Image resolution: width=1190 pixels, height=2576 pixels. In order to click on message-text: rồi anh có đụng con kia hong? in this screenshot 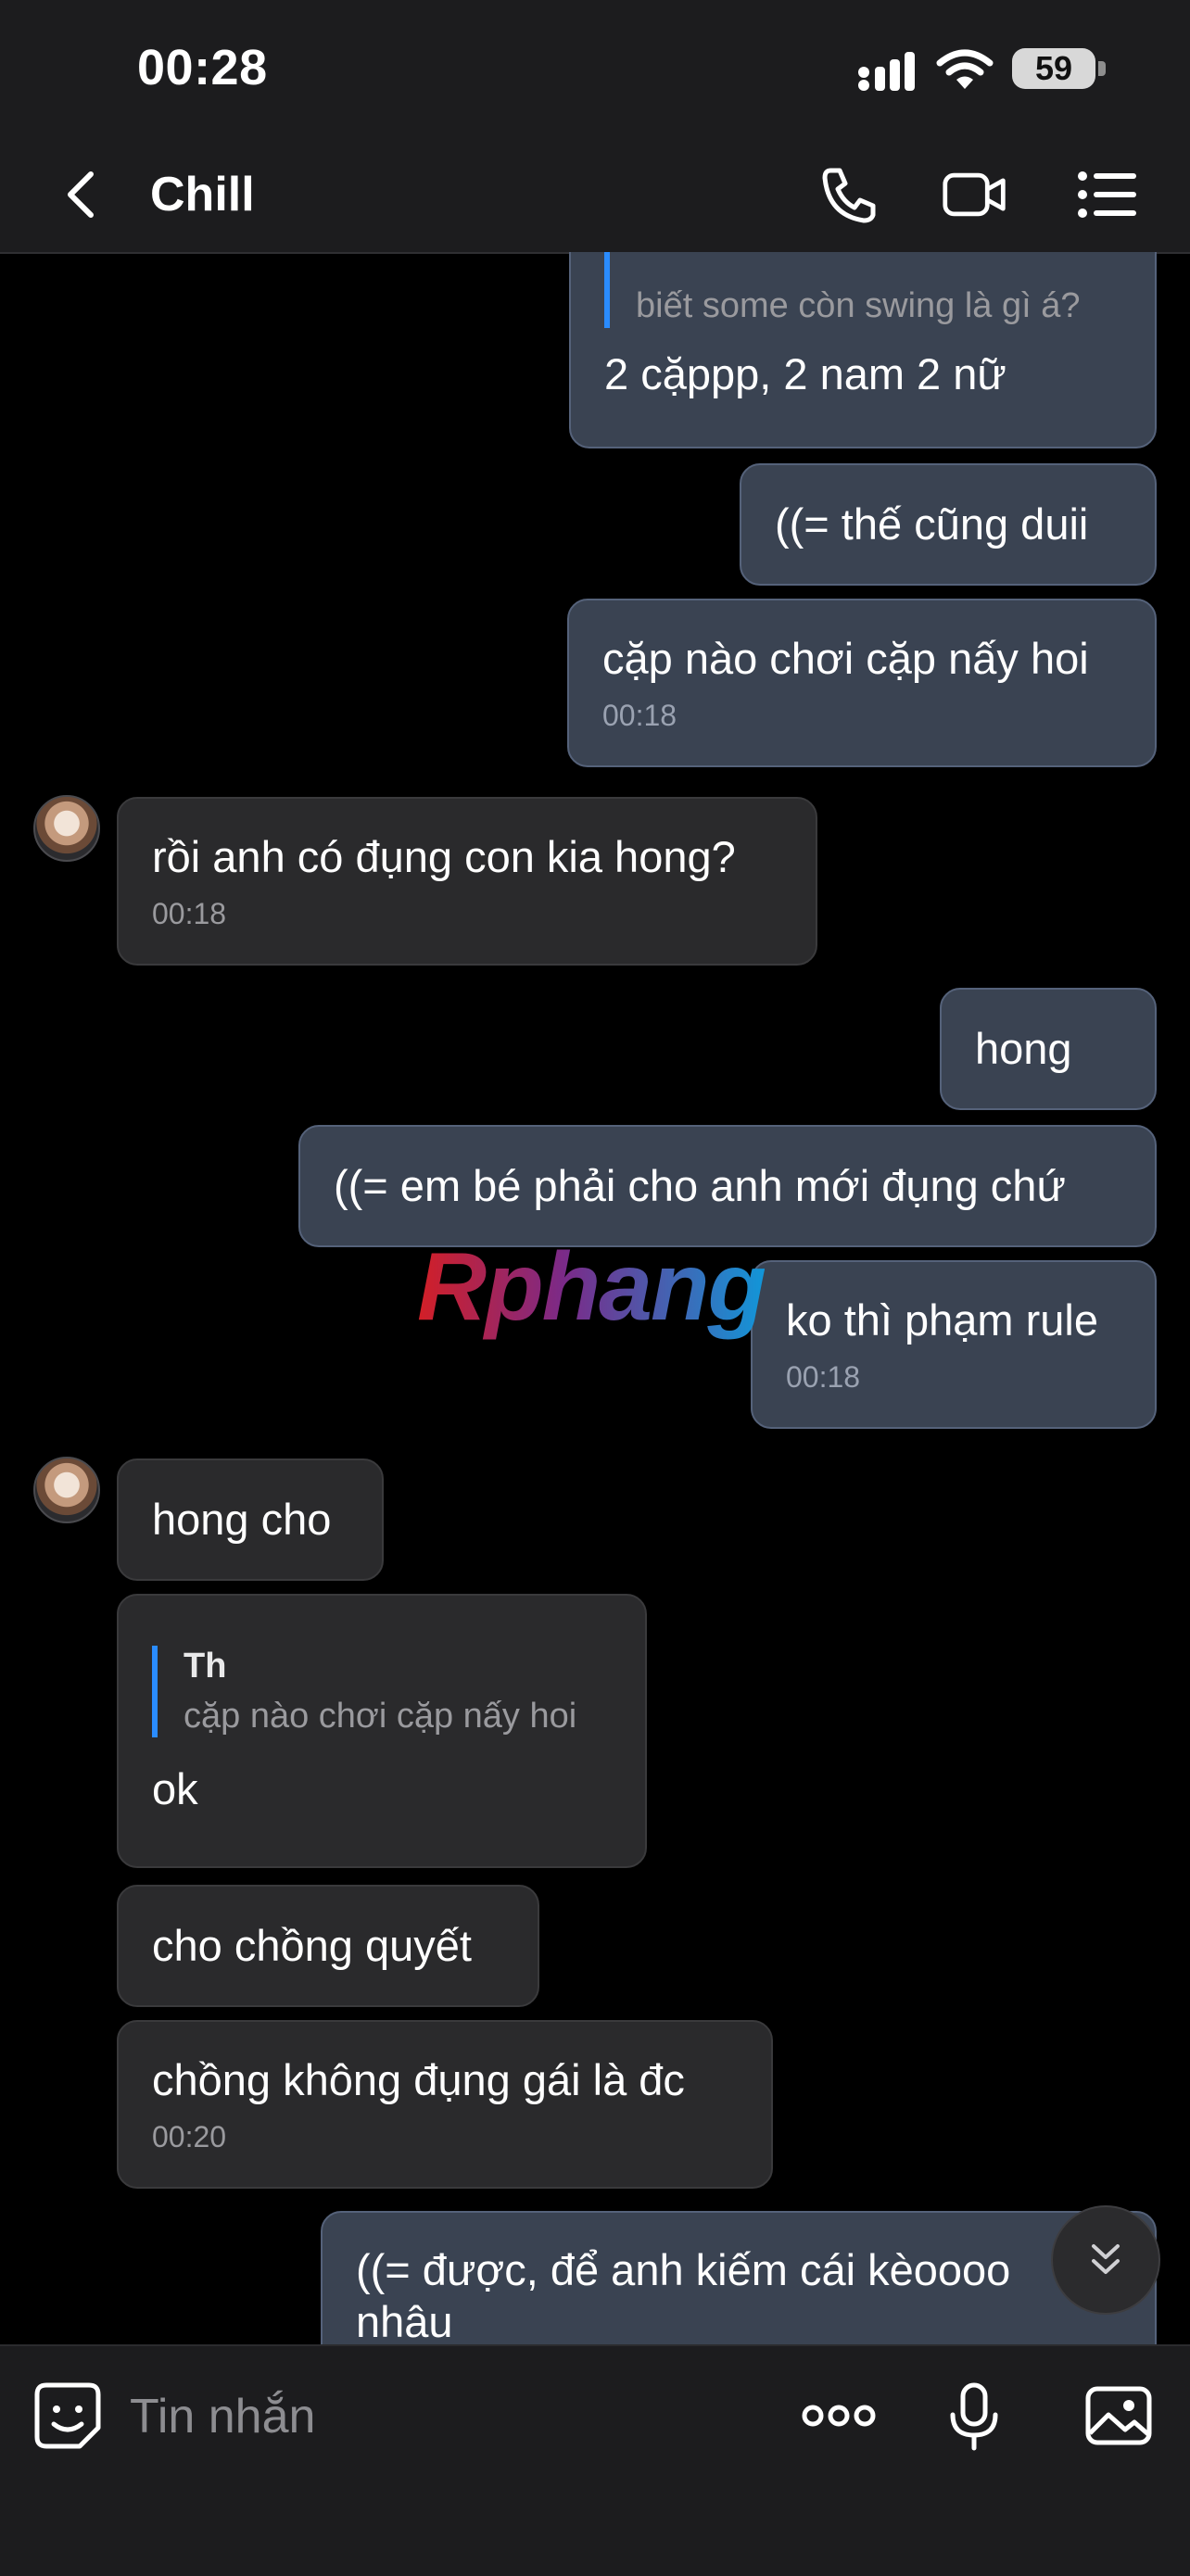, I will do `click(444, 856)`.